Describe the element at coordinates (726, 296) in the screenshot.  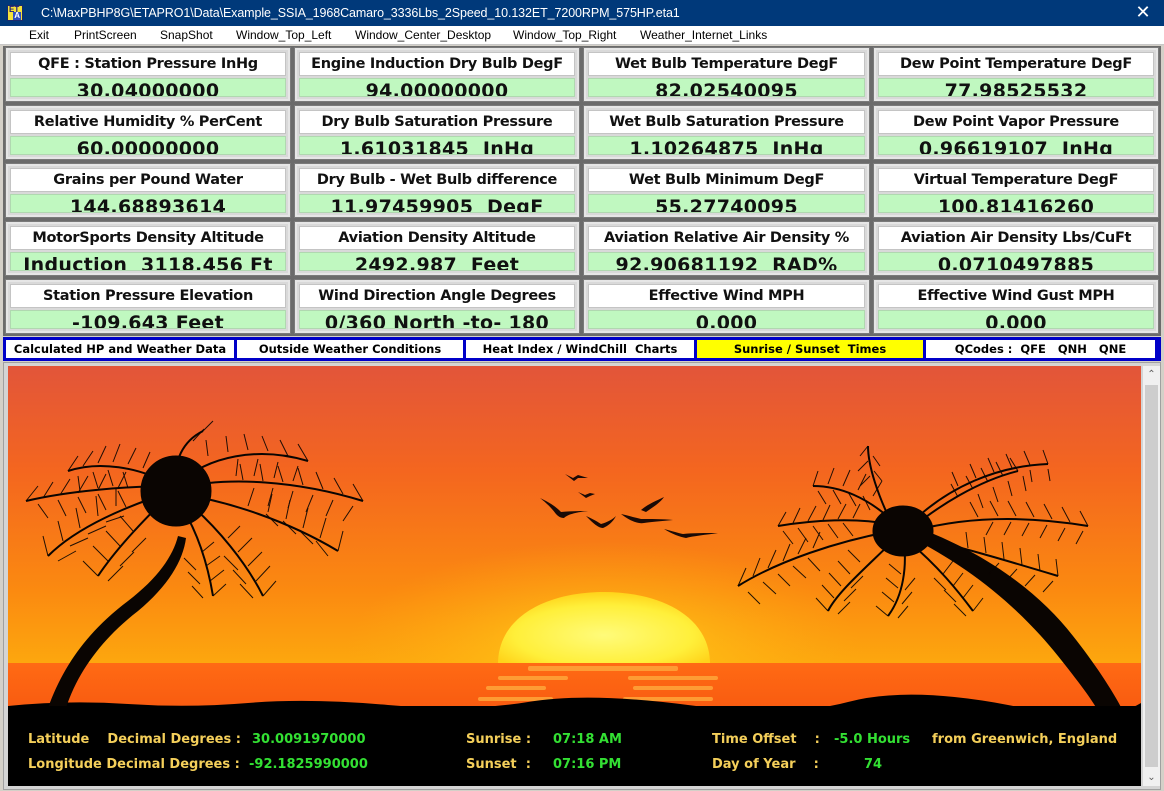
I see `card-label: Effective Wind MPH` at that location.